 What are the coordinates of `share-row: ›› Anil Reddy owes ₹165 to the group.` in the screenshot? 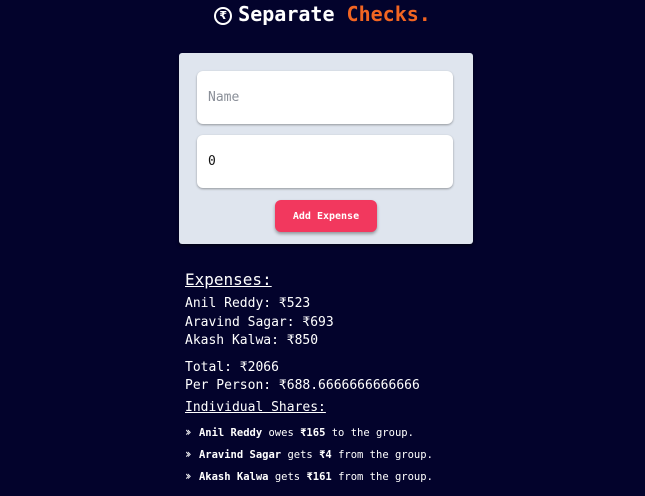 It's located at (395, 433).